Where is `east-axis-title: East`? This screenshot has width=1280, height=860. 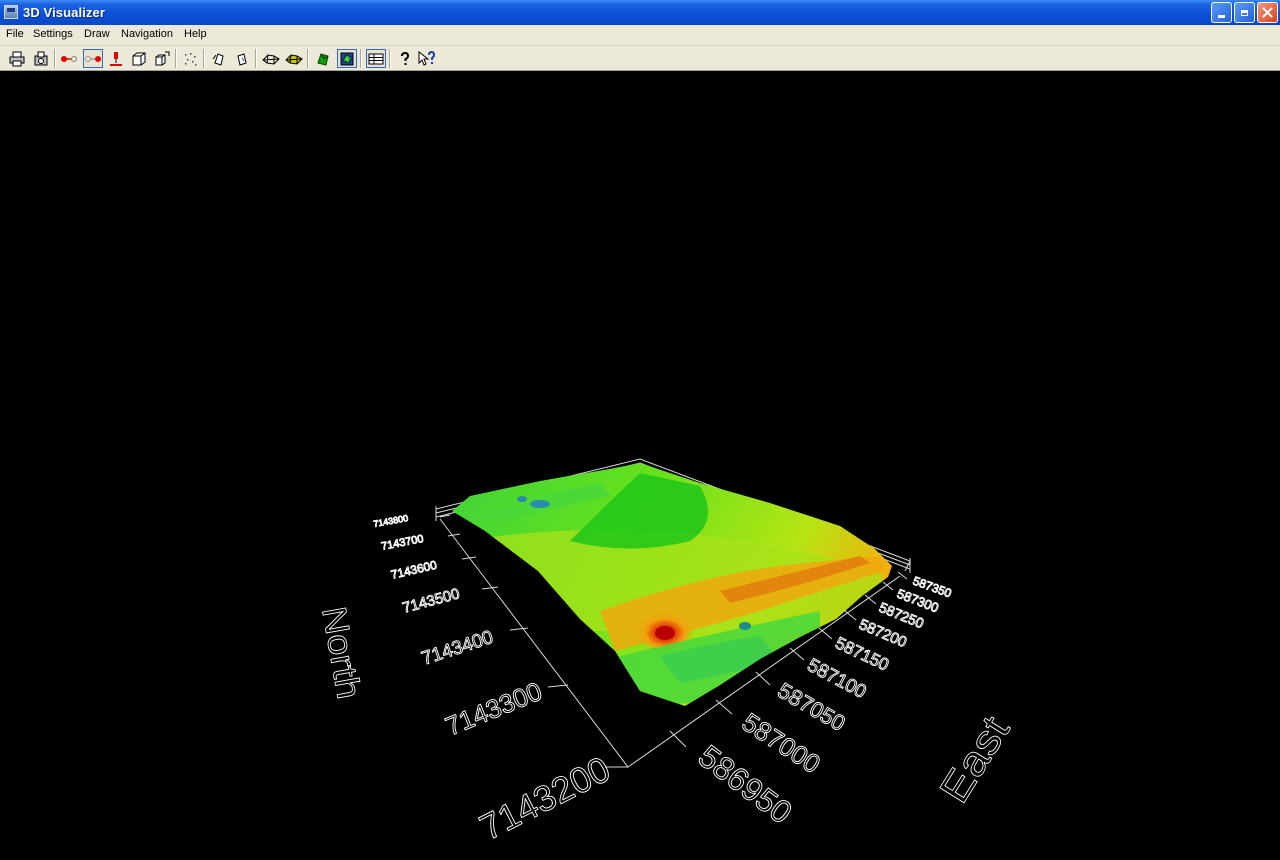 east-axis-title: East is located at coordinates (975, 759).